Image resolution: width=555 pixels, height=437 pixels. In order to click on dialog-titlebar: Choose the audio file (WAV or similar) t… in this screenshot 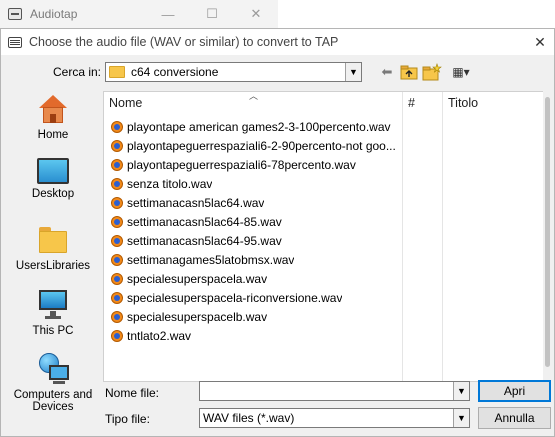, I will do `click(277, 42)`.